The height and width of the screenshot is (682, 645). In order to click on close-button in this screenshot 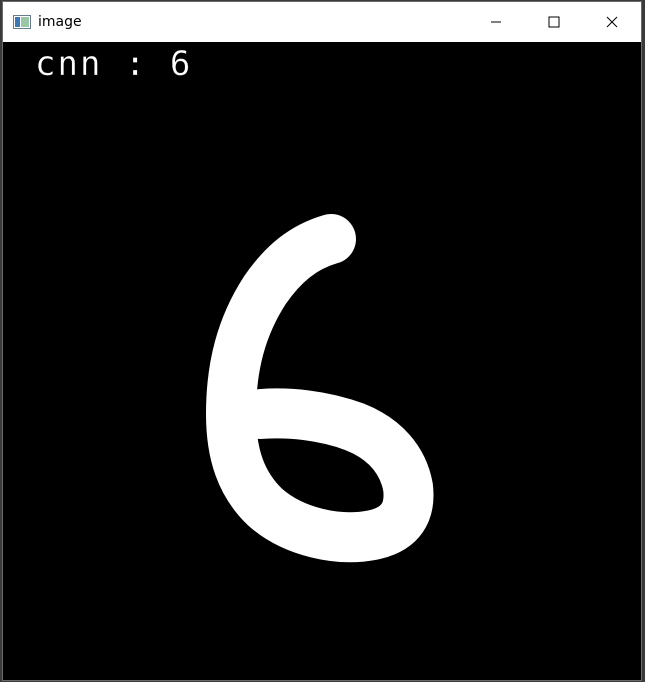, I will do `click(612, 22)`.